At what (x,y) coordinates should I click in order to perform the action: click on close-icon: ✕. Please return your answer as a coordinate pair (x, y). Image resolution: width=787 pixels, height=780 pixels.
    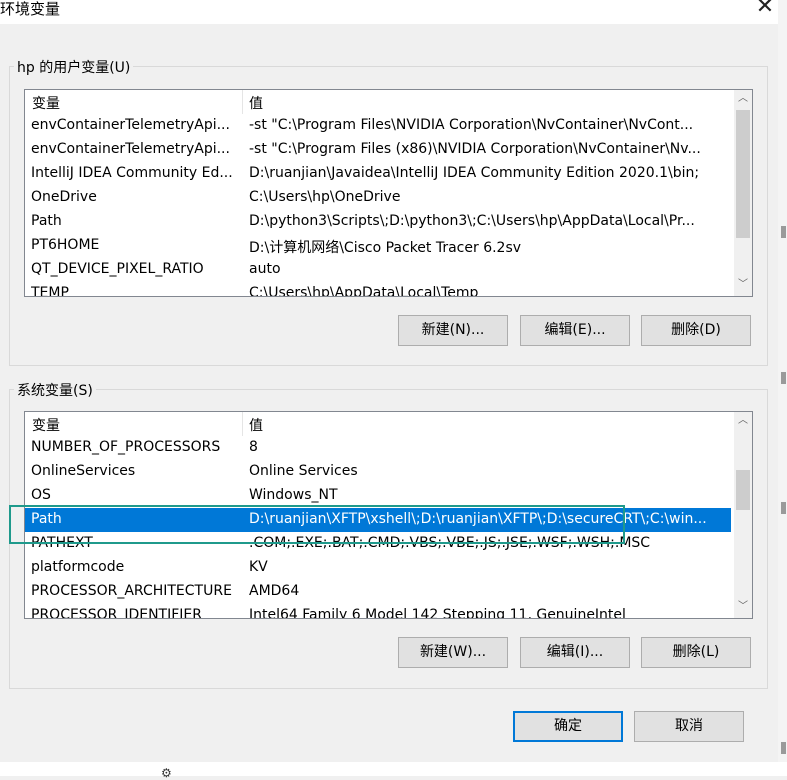
    Looking at the image, I should click on (765, 10).